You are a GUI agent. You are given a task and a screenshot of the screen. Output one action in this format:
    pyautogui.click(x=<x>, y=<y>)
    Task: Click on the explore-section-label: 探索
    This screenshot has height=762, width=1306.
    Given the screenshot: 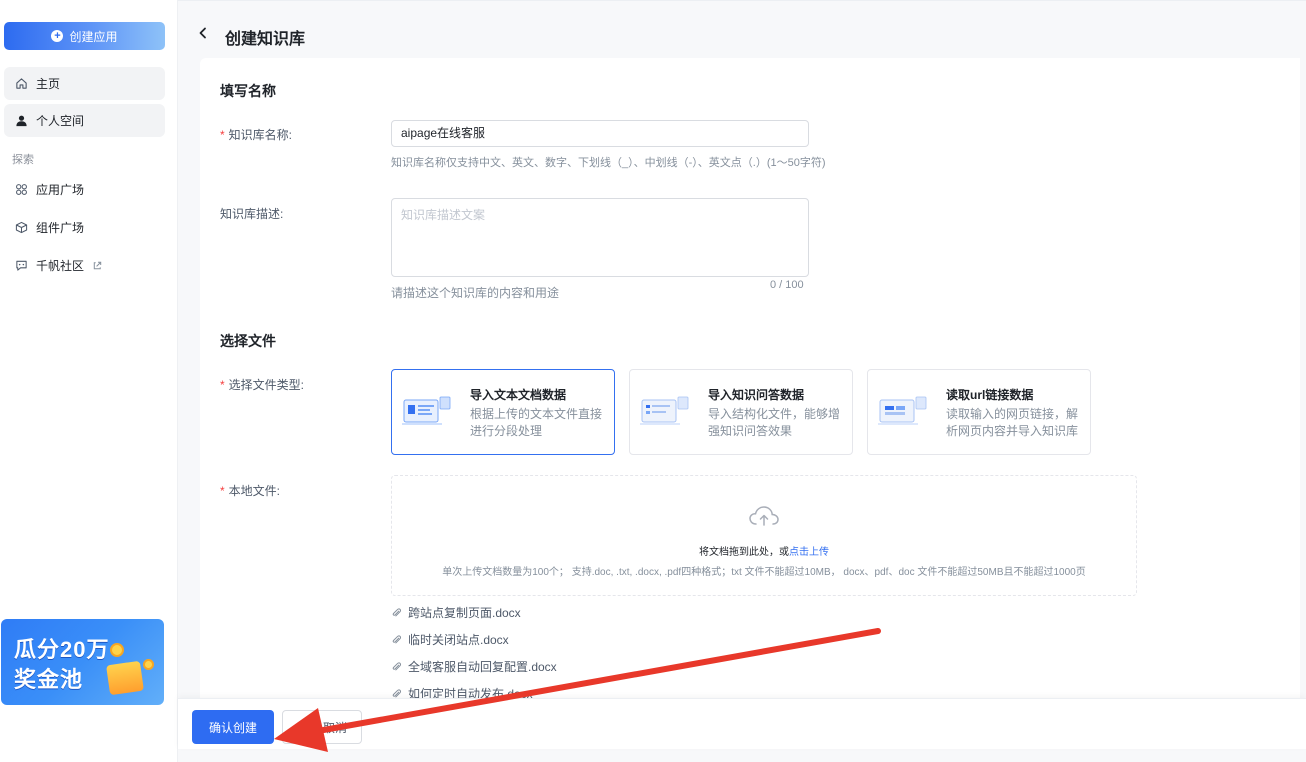 What is the action you would take?
    pyautogui.click(x=23, y=160)
    